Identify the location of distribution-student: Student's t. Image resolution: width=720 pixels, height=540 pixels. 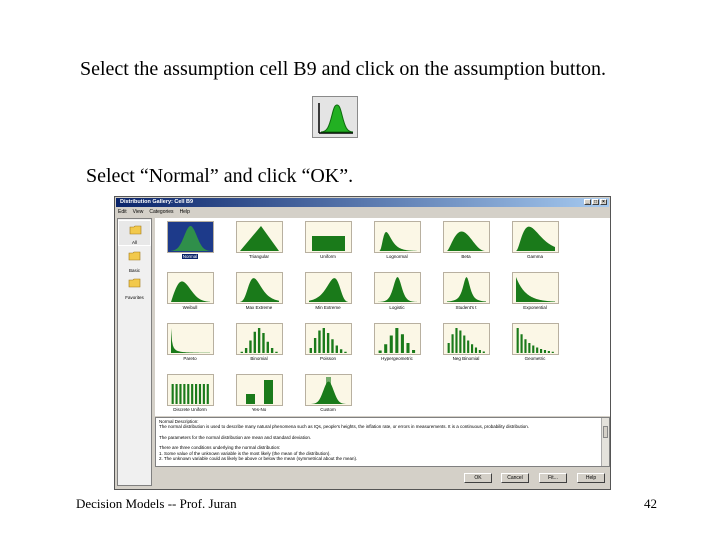
(466, 293).